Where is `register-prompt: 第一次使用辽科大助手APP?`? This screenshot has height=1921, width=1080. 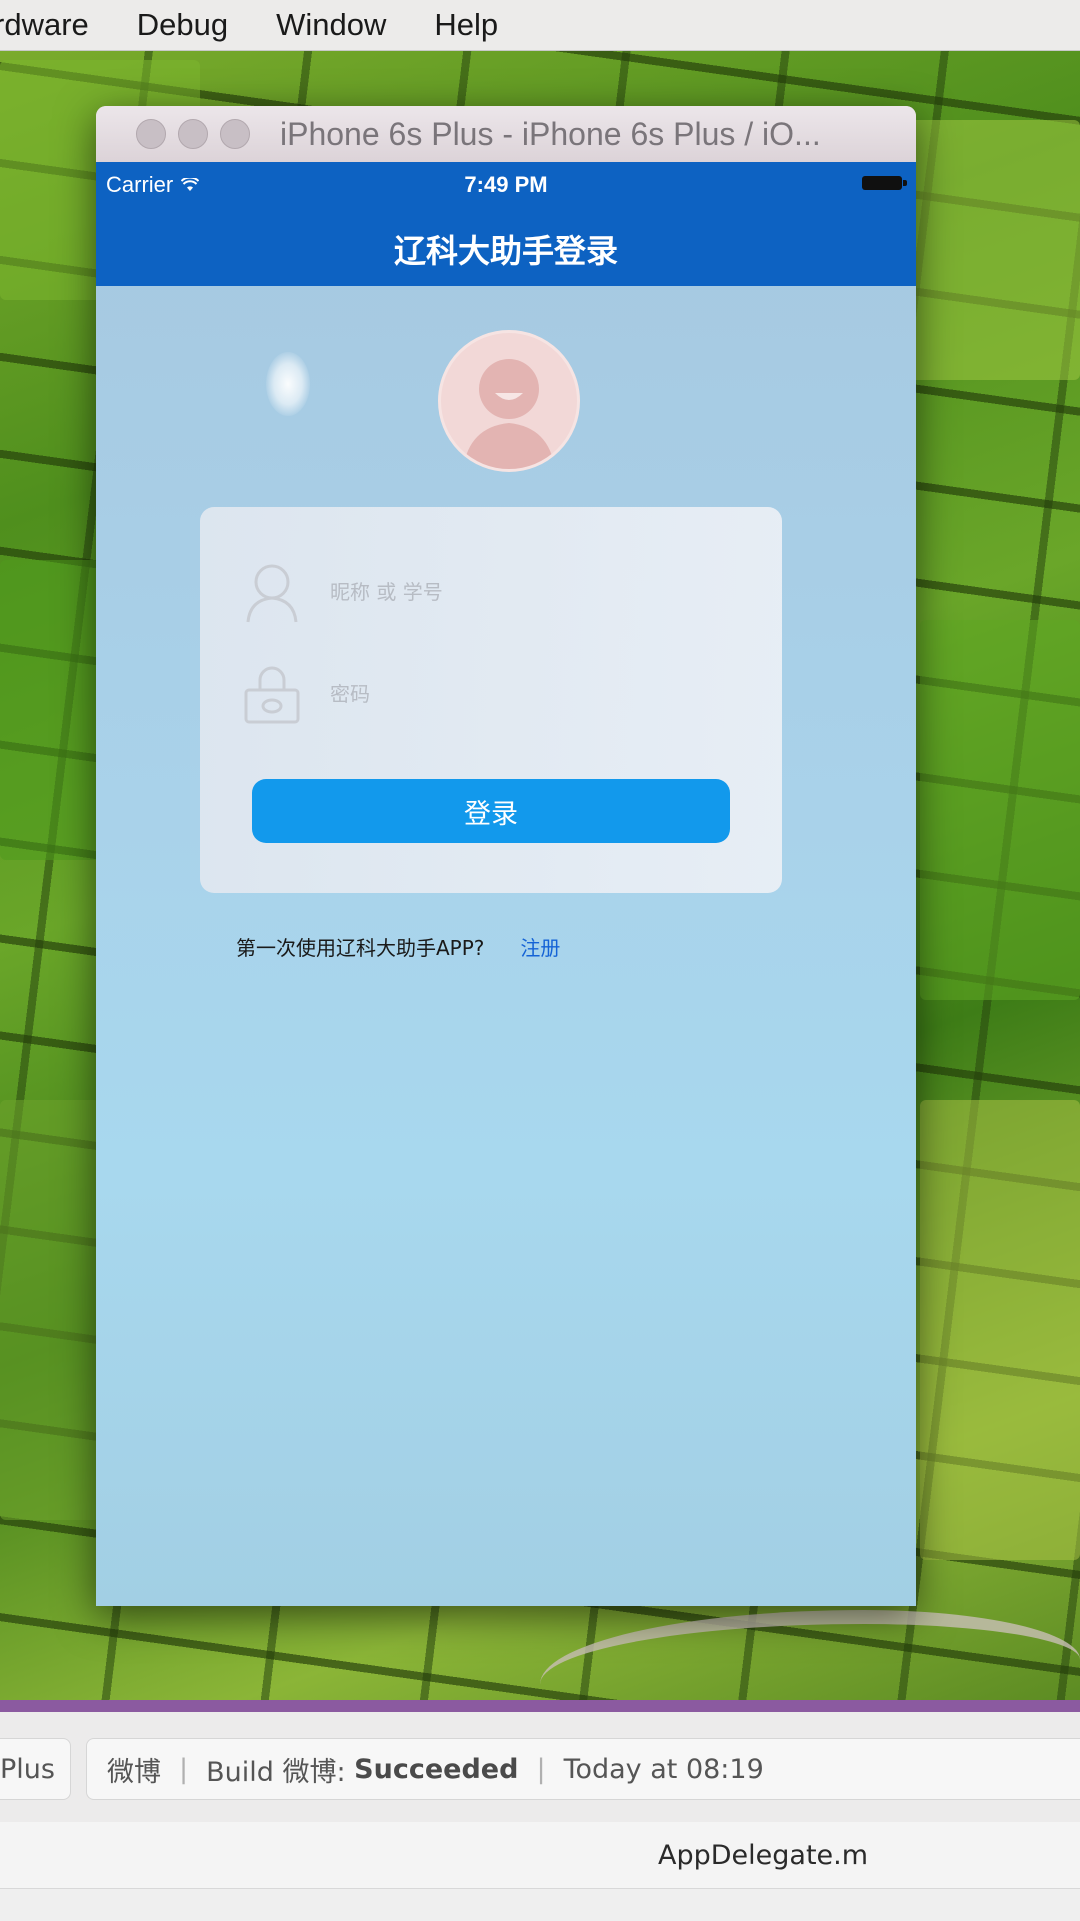
register-prompt: 第一次使用辽科大助手APP? is located at coordinates (360, 948).